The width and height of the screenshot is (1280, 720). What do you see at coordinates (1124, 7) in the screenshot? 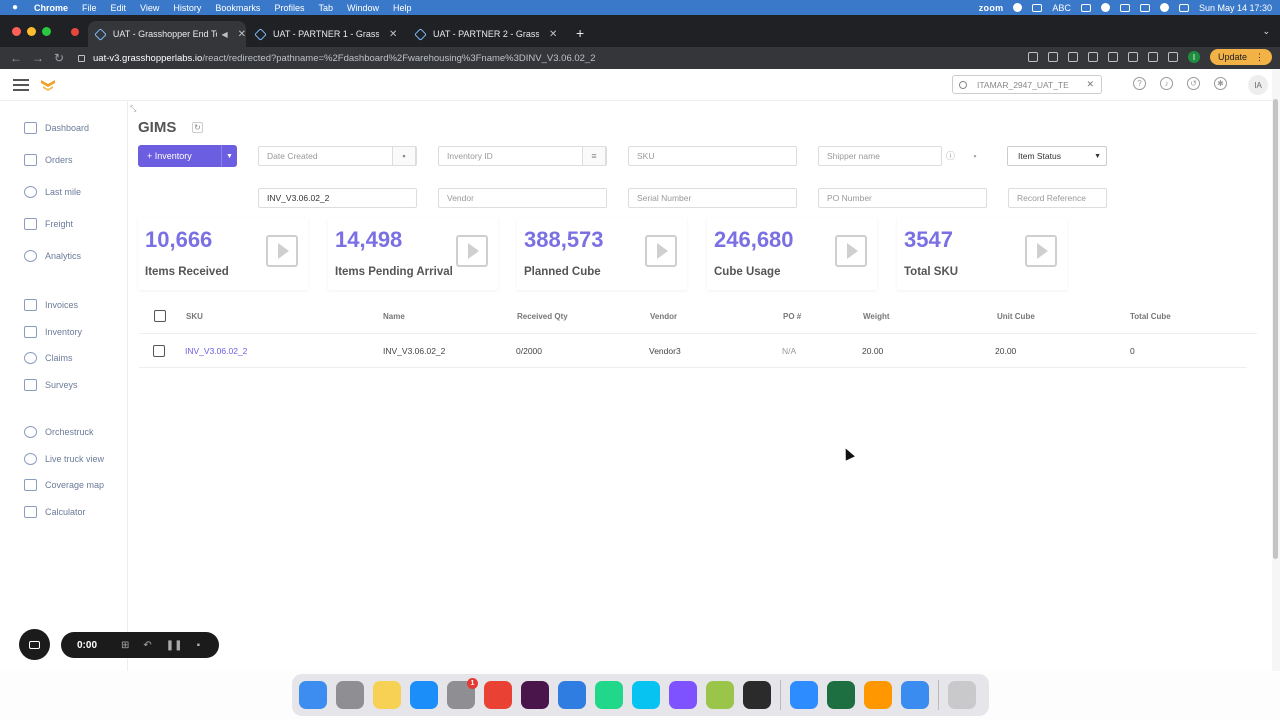
I see `battery-icon` at bounding box center [1124, 7].